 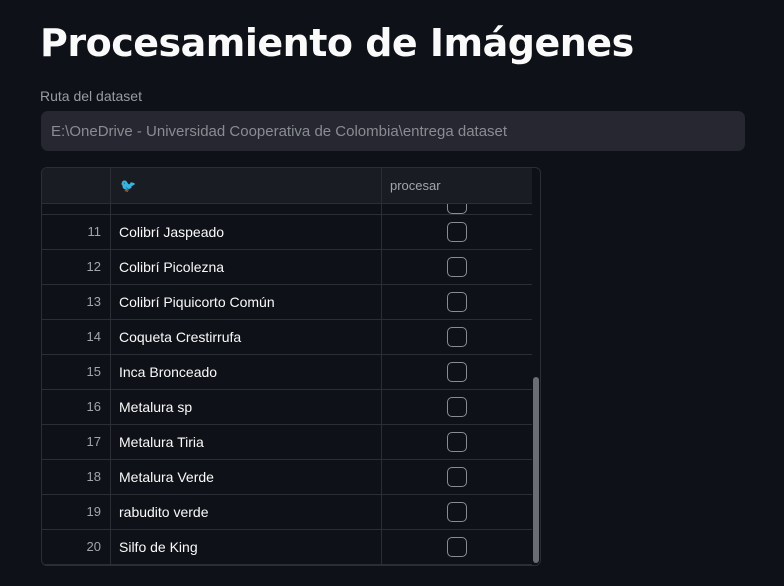 What do you see at coordinates (246, 477) in the screenshot?
I see `row-name: Metalura Verde` at bounding box center [246, 477].